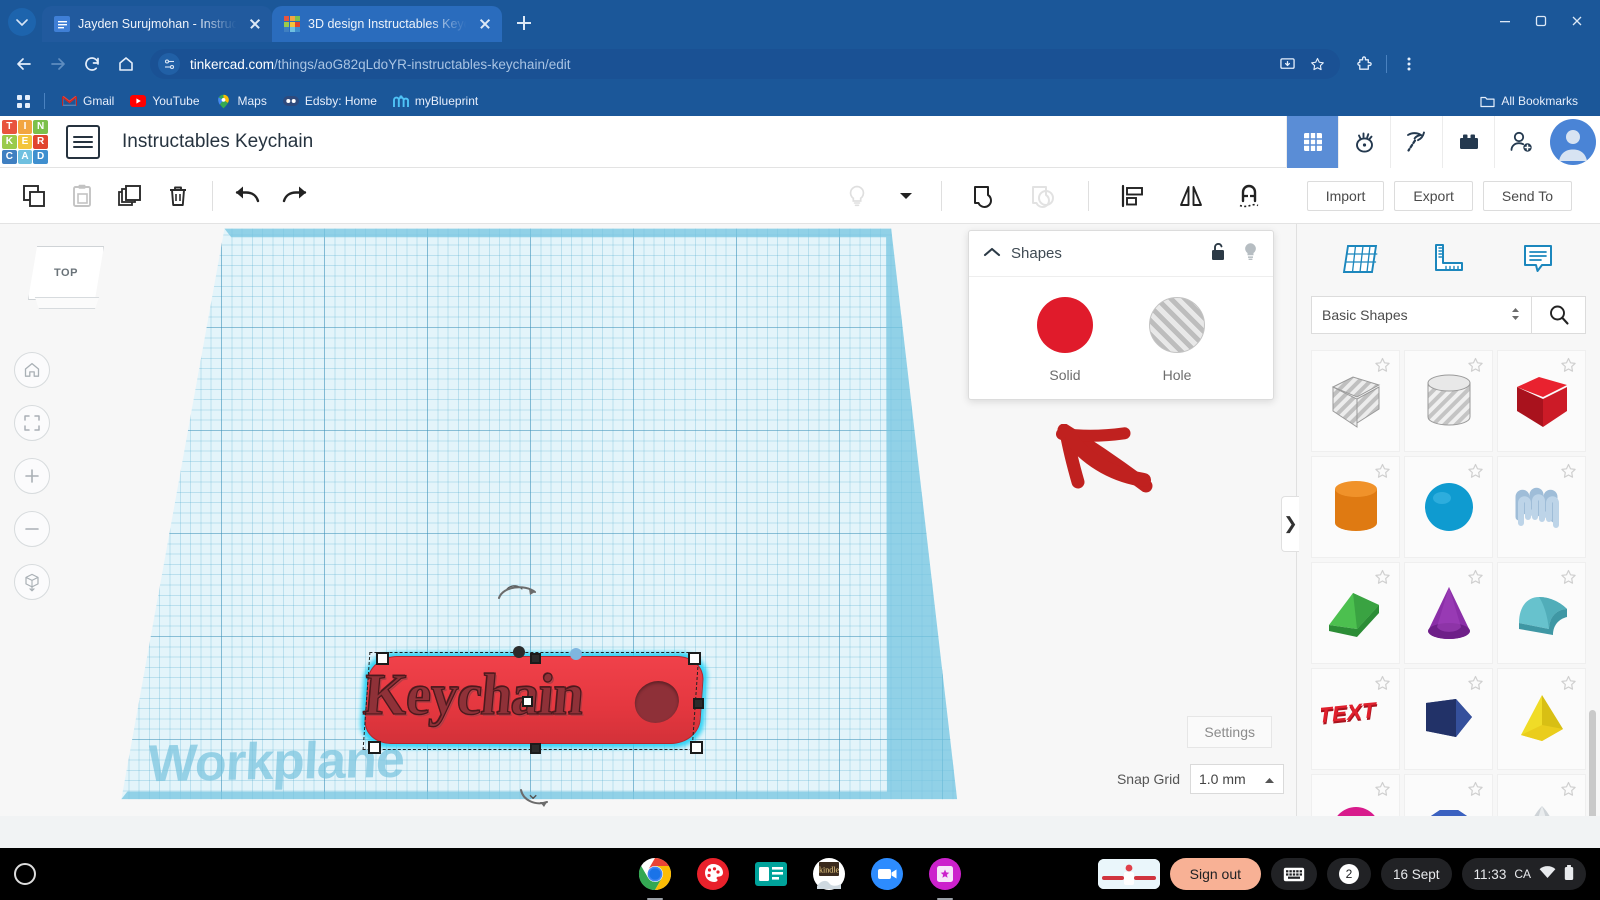 This screenshot has width=1600, height=900. Describe the element at coordinates (1249, 196) in the screenshot. I see `snap-magnet-button` at that location.